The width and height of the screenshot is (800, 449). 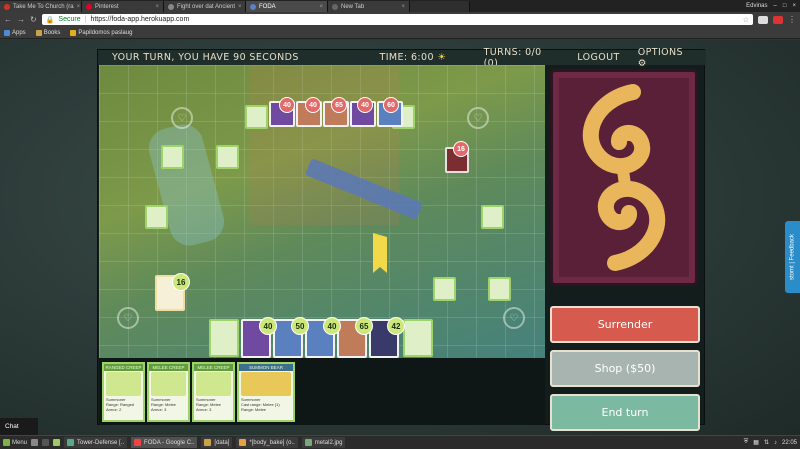 What do you see at coordinates (96, 442) in the screenshot?
I see `taskbar-task: Tower-Defense [..` at bounding box center [96, 442].